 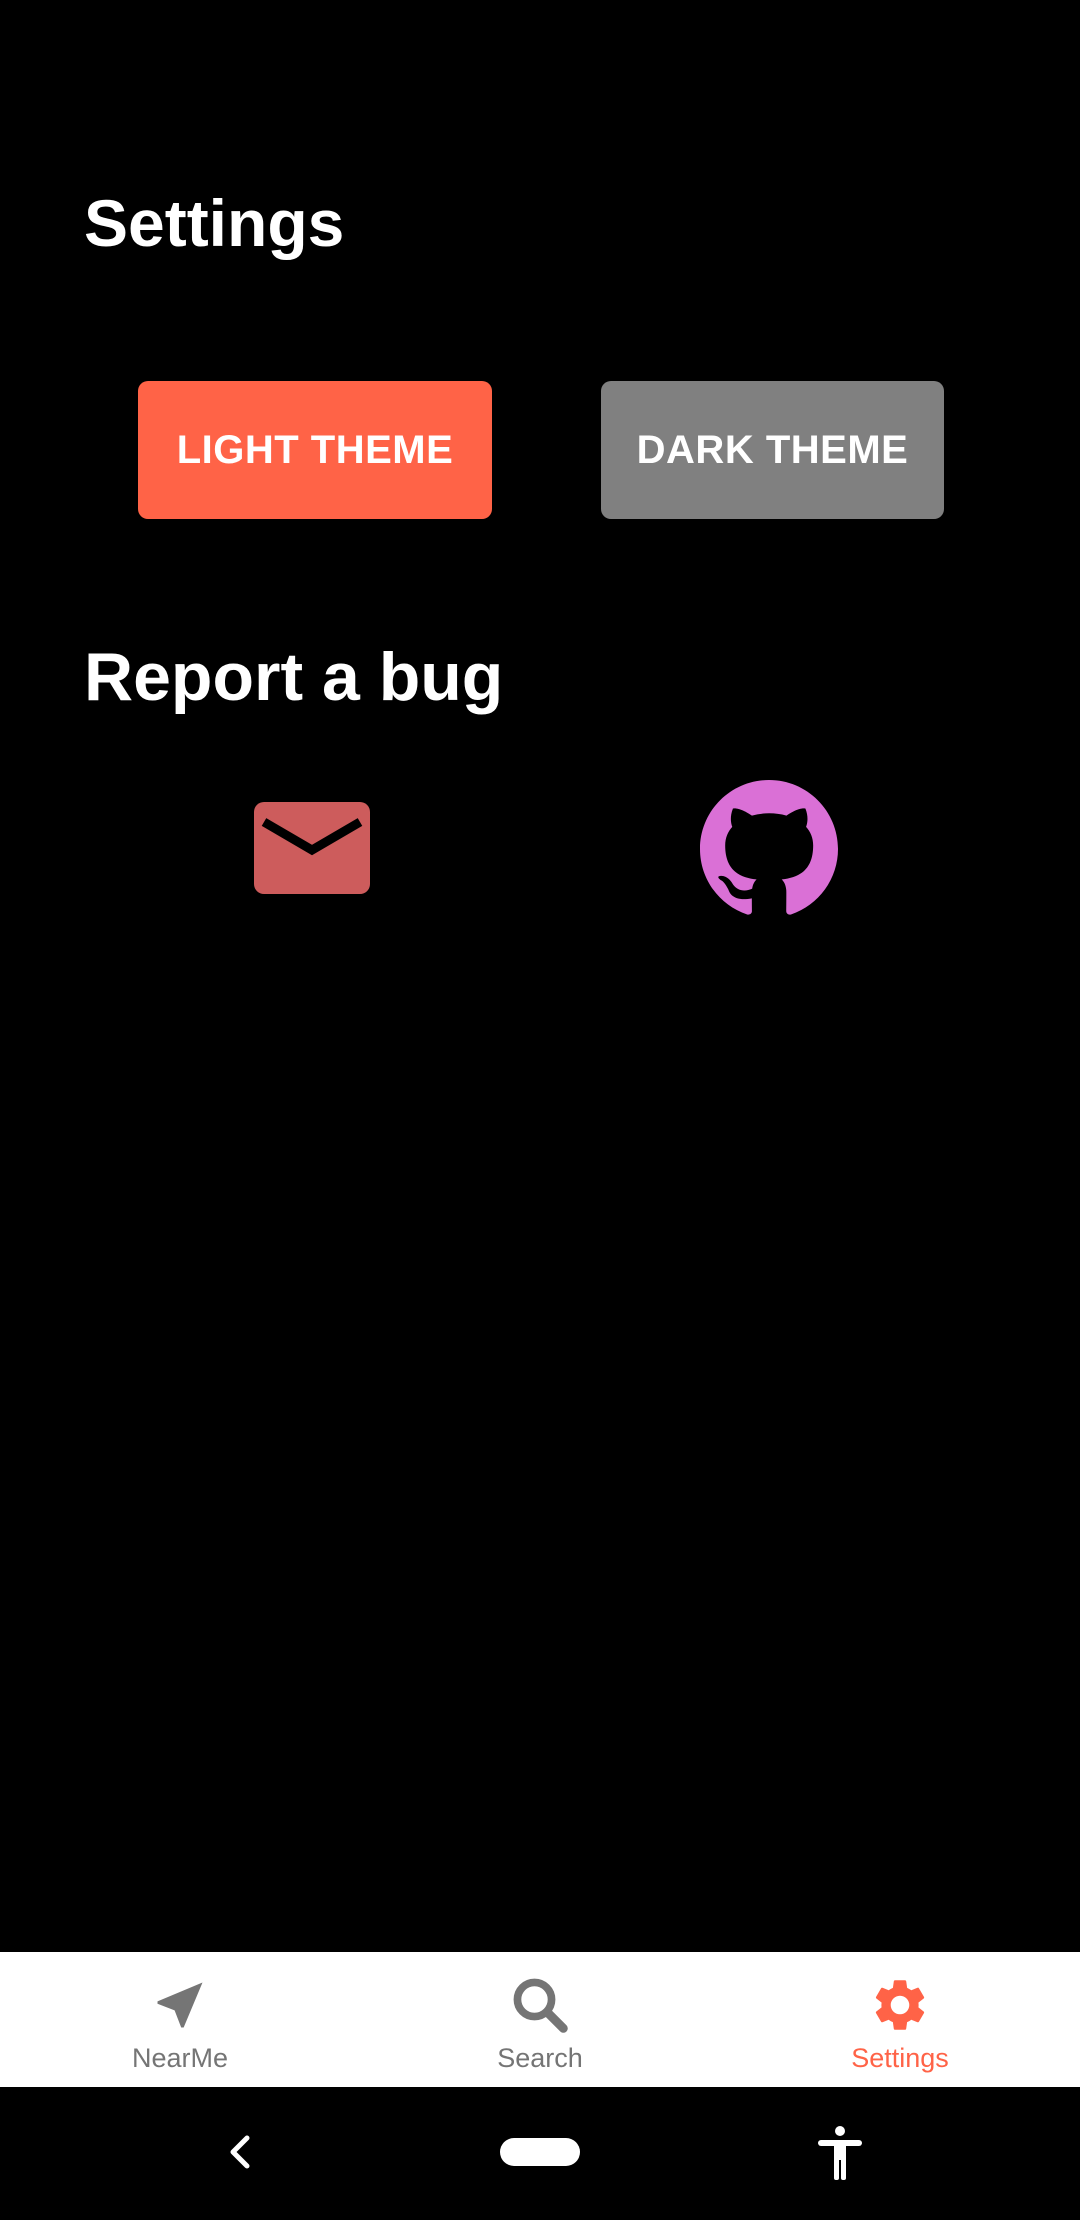 I want to click on email-report-button, so click(x=312, y=848).